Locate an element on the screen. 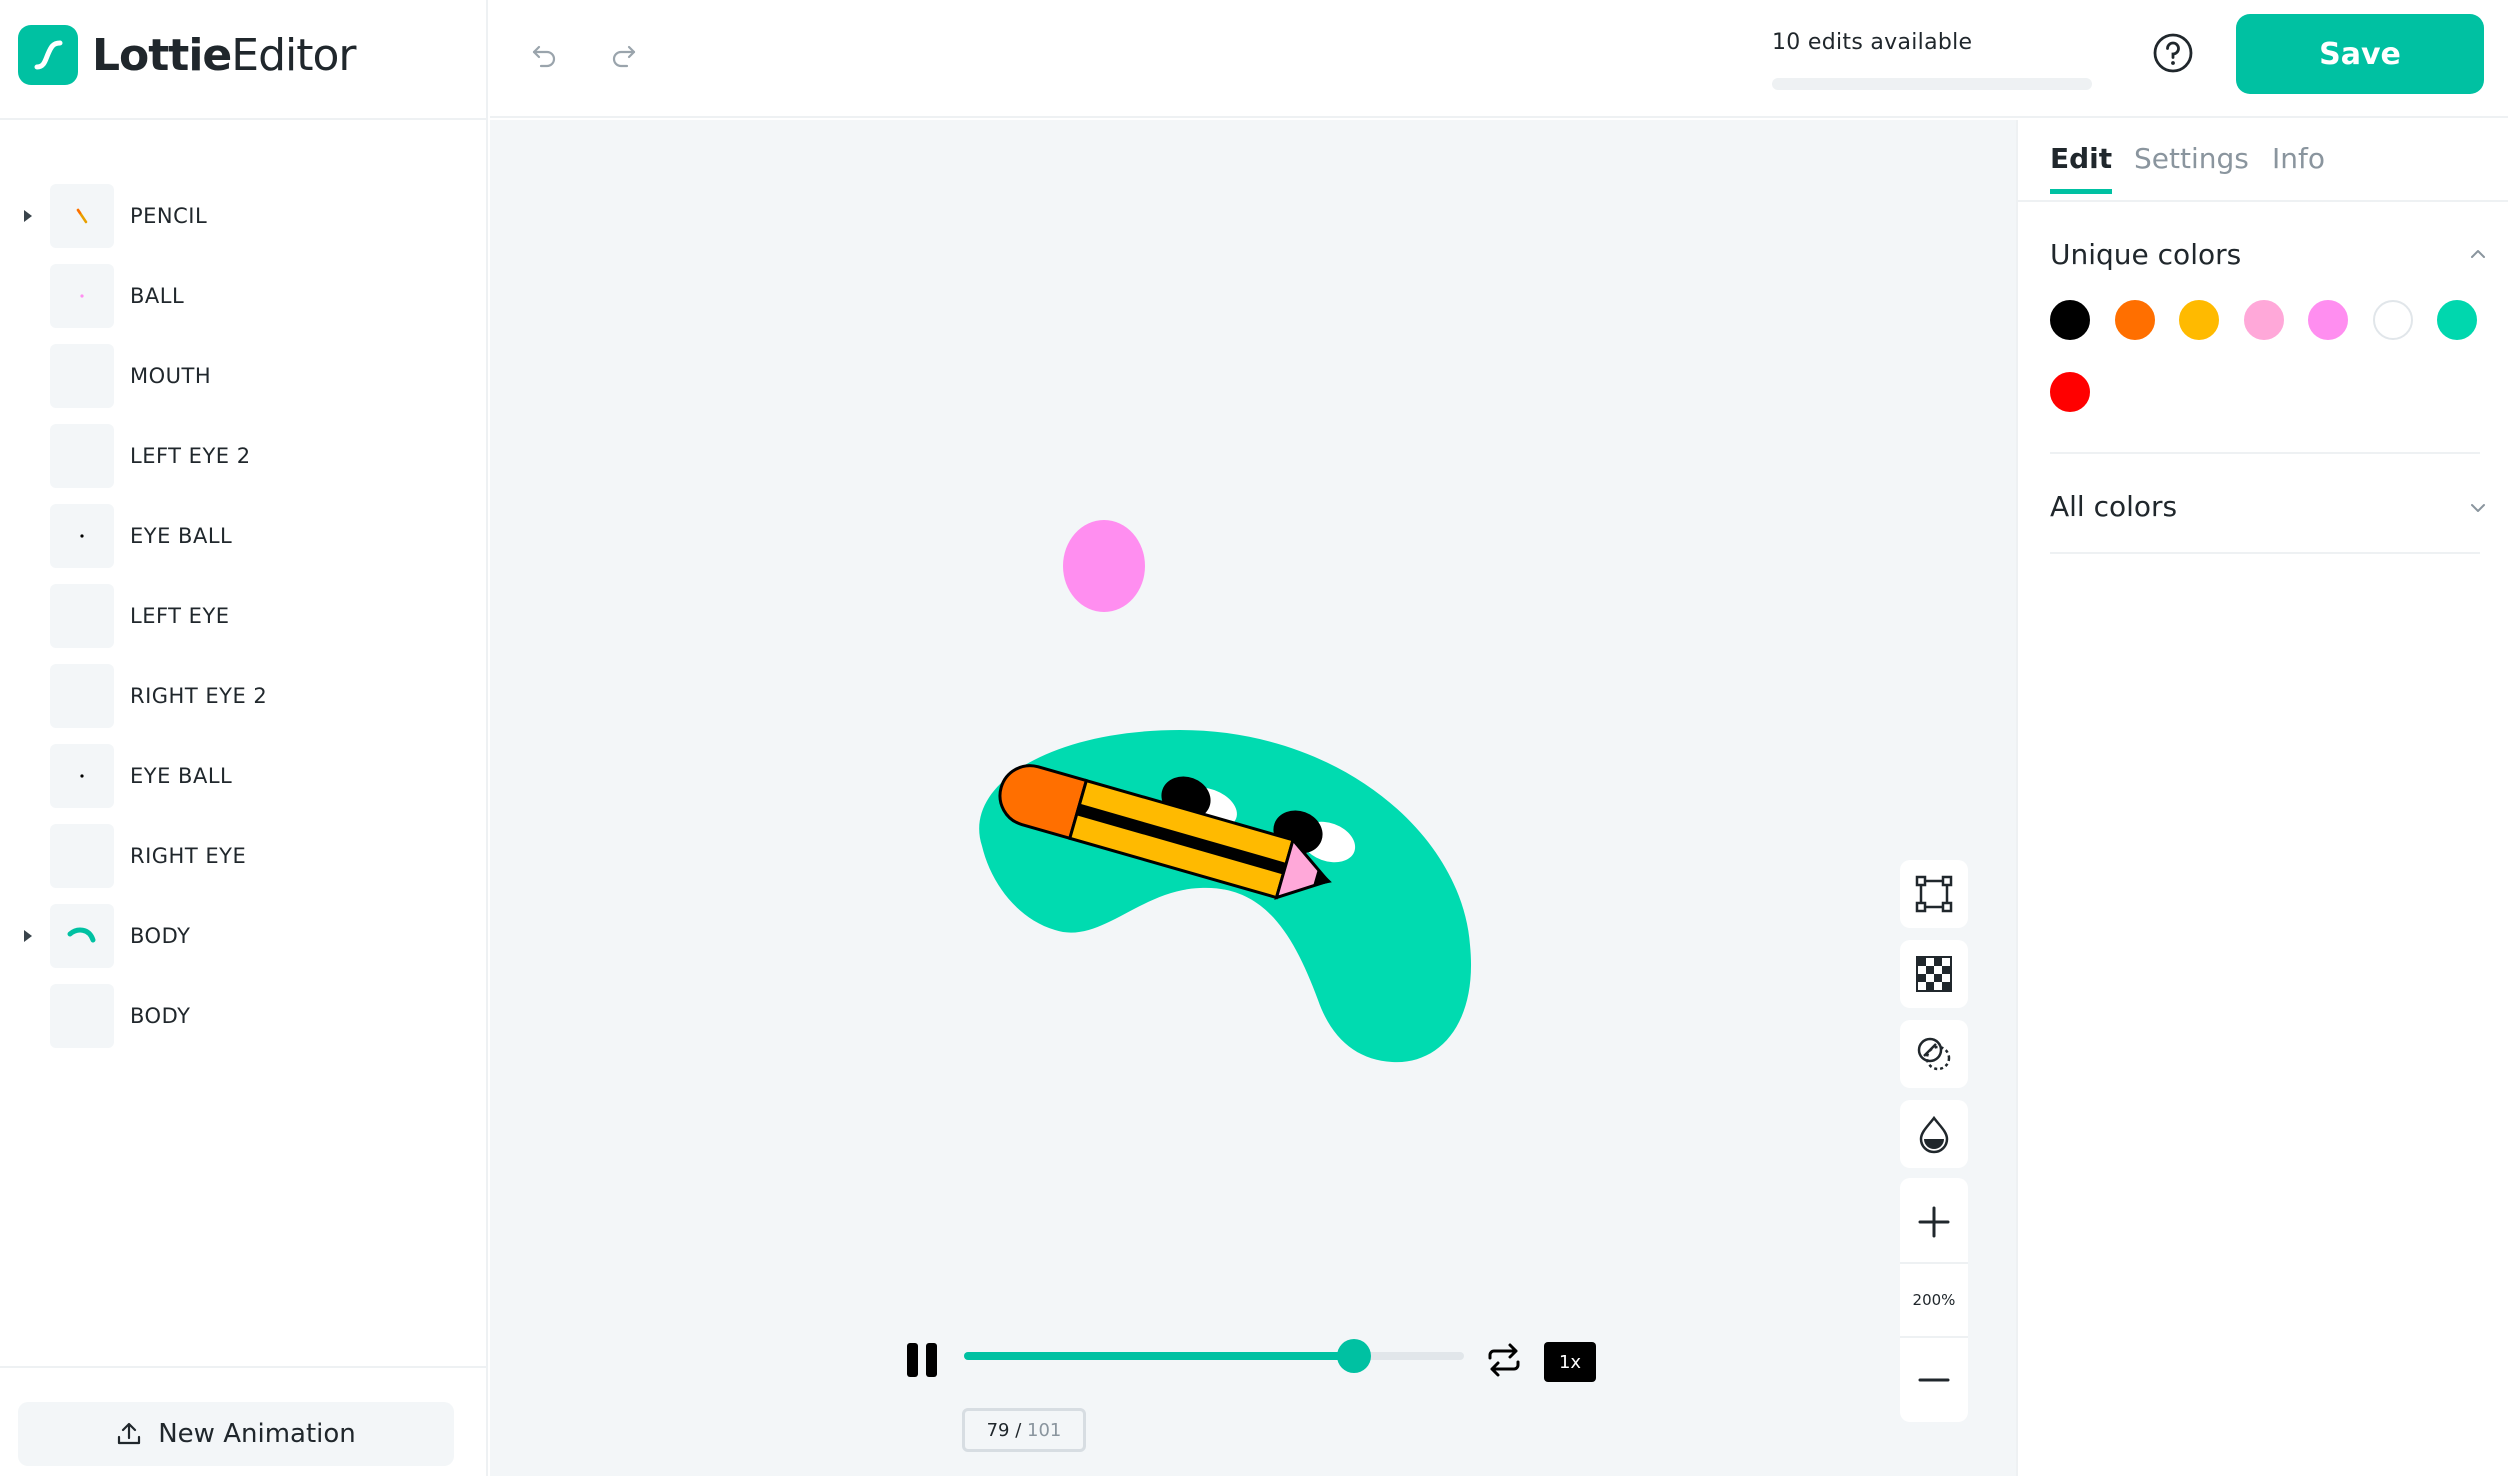  undo-icon is located at coordinates (544, 56).